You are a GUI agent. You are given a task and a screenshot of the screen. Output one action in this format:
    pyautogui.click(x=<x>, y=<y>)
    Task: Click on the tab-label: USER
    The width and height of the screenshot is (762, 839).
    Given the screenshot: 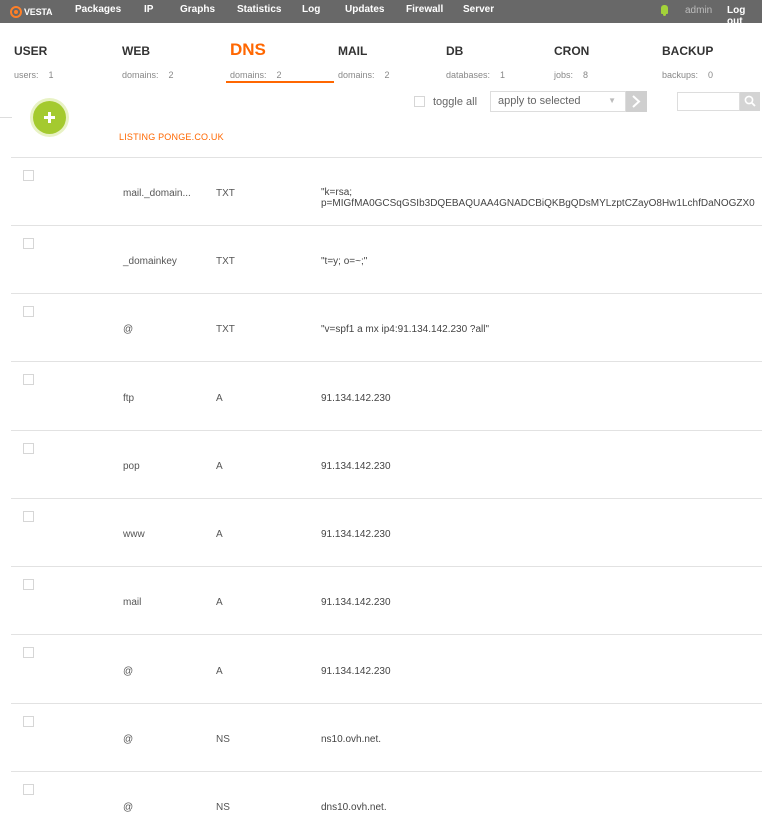 What is the action you would take?
    pyautogui.click(x=31, y=51)
    